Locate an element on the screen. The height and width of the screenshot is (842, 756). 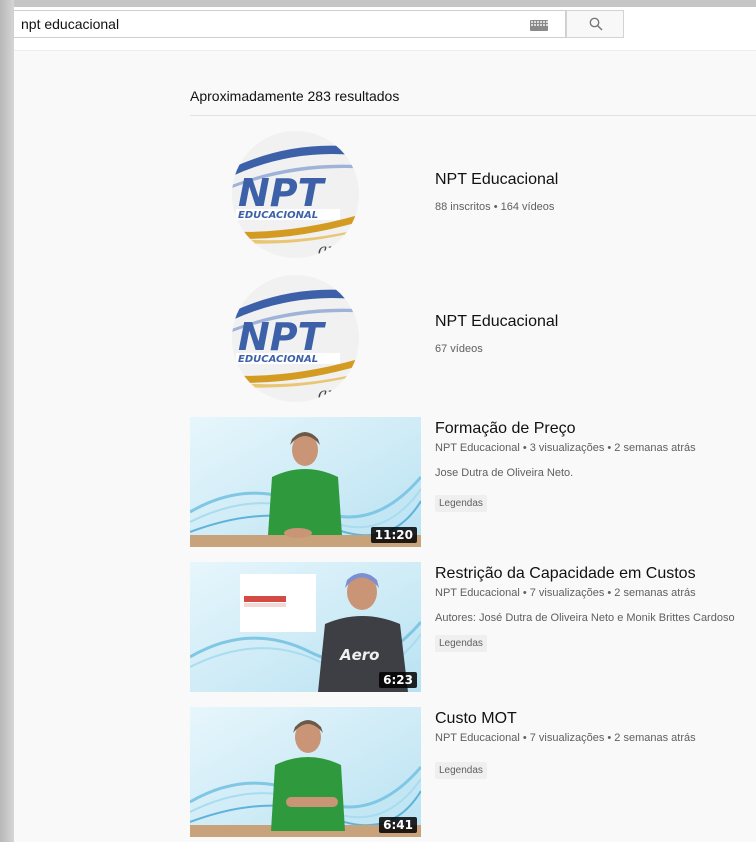
window-frame-top is located at coordinates (378, 3).